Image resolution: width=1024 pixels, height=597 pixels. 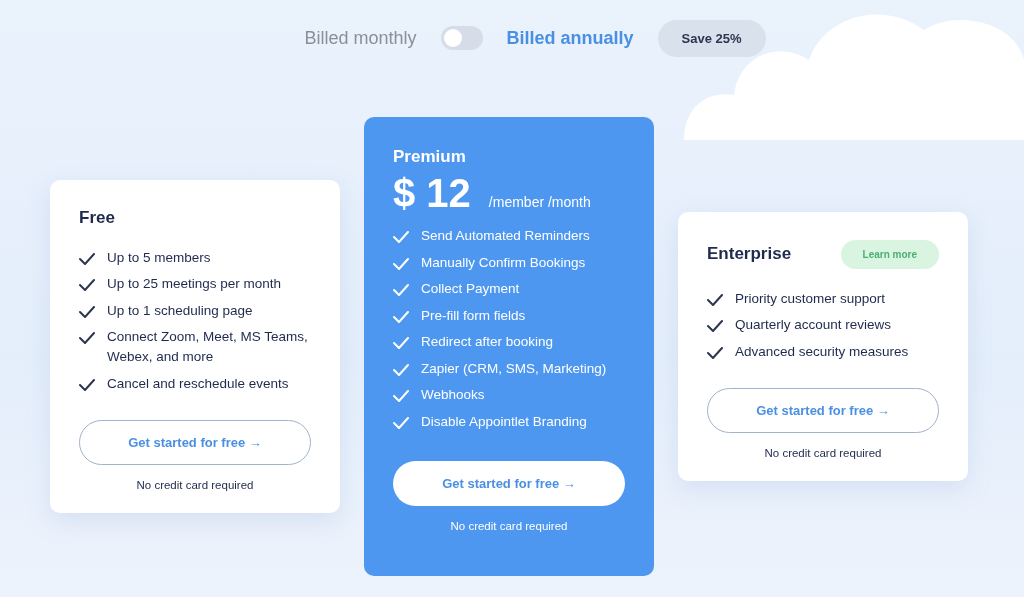 What do you see at coordinates (822, 351) in the screenshot?
I see `feature-text: Advanced security measures` at bounding box center [822, 351].